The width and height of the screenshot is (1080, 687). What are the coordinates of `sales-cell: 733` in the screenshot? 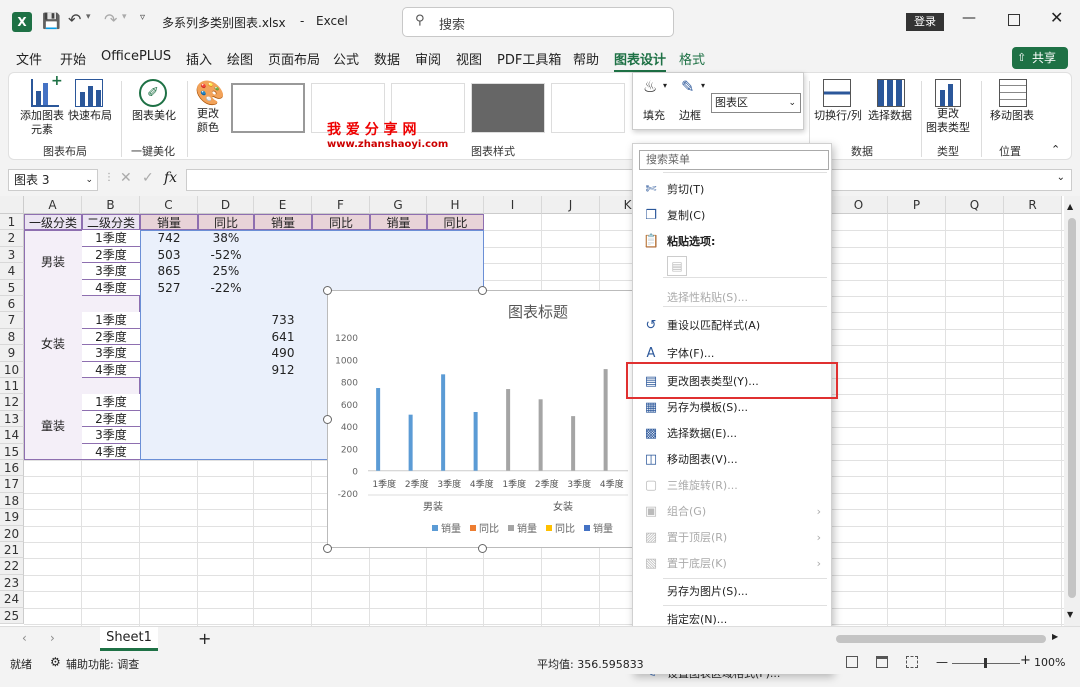 It's located at (283, 320).